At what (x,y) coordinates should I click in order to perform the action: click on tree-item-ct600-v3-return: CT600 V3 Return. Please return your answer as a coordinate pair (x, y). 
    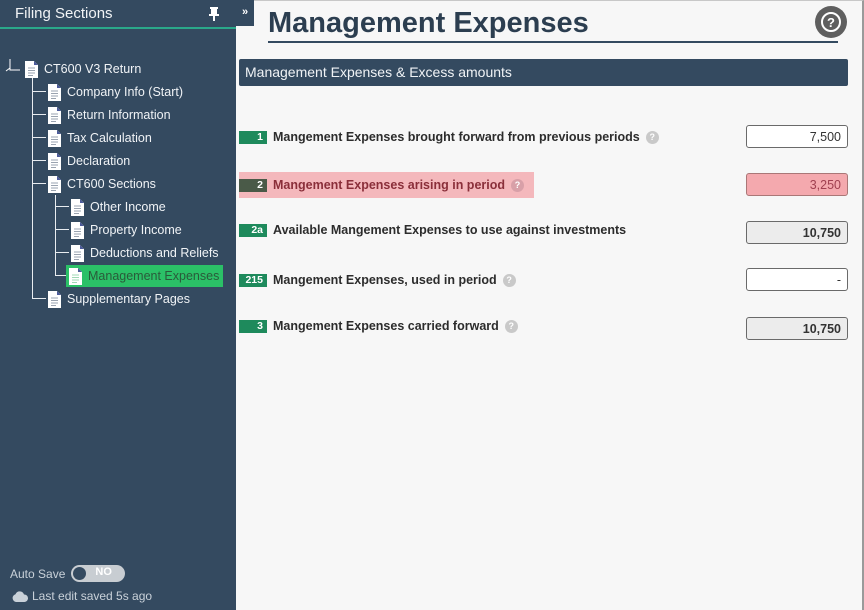
    Looking at the image, I should click on (83, 69).